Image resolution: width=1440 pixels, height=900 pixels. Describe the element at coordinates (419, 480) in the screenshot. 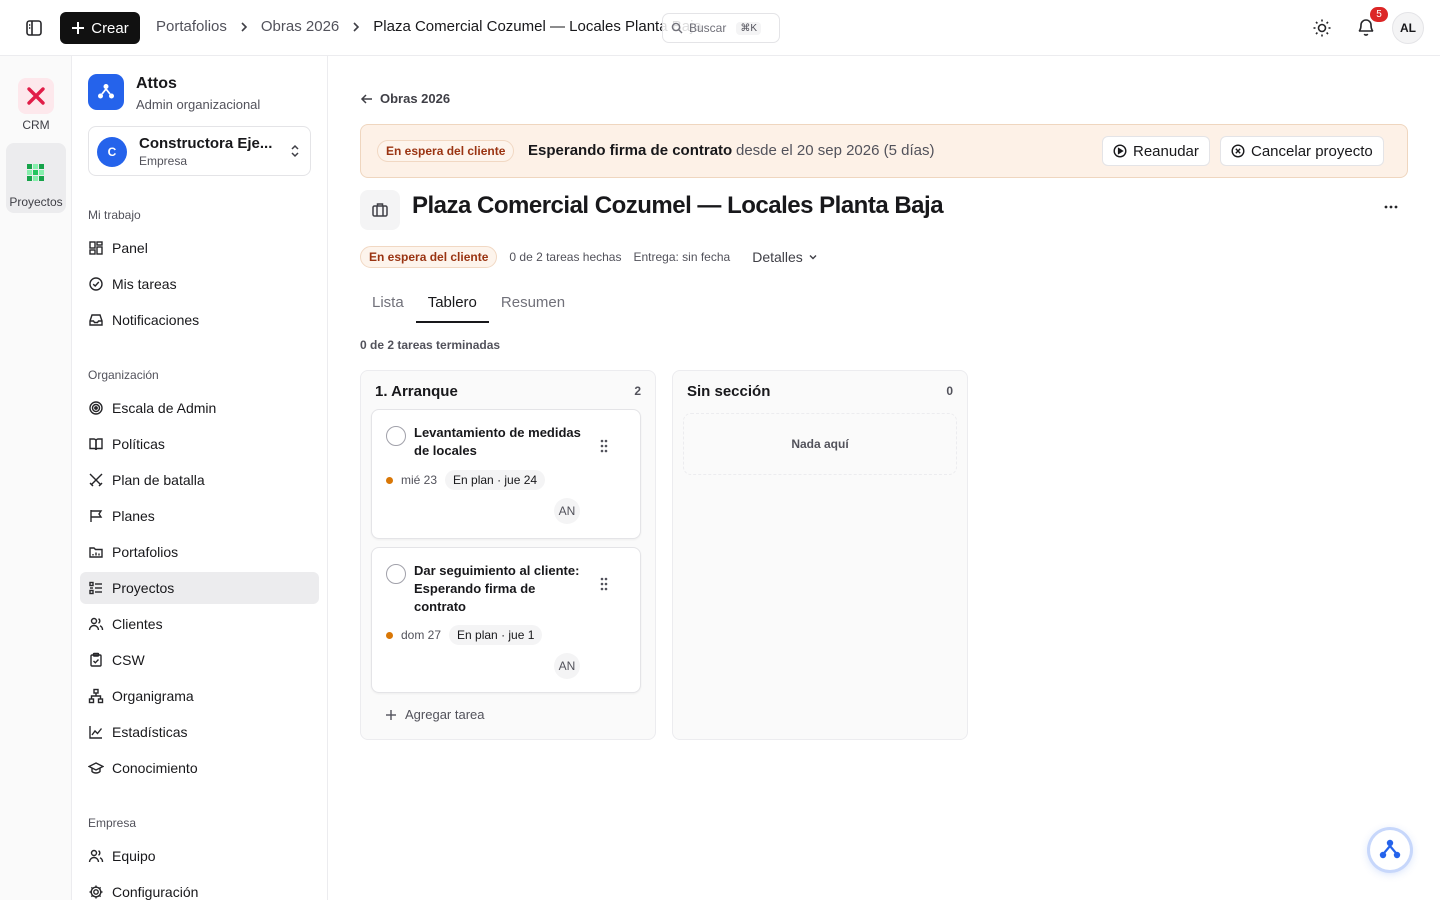

I see `task-due: mié 23` at that location.